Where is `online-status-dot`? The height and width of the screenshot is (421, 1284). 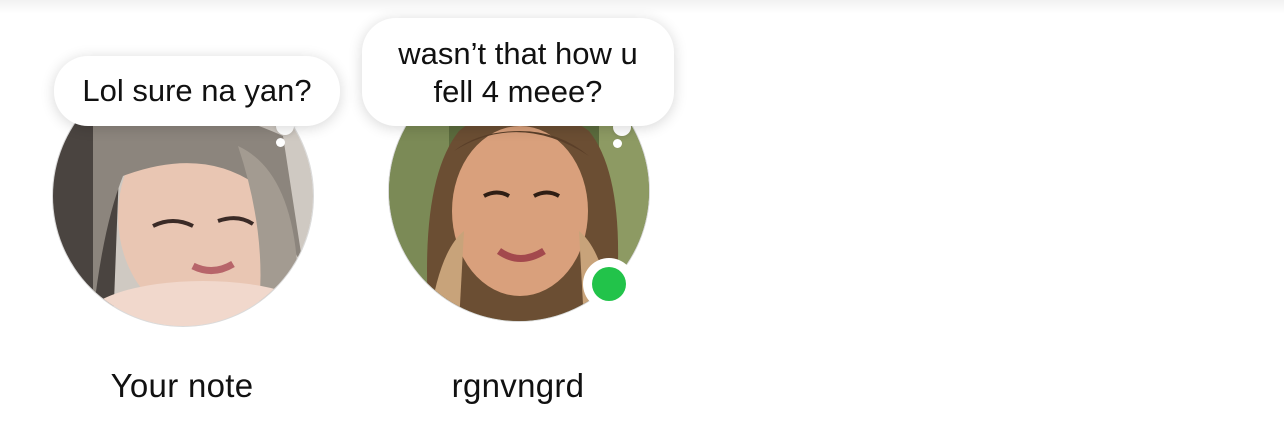 online-status-dot is located at coordinates (609, 284).